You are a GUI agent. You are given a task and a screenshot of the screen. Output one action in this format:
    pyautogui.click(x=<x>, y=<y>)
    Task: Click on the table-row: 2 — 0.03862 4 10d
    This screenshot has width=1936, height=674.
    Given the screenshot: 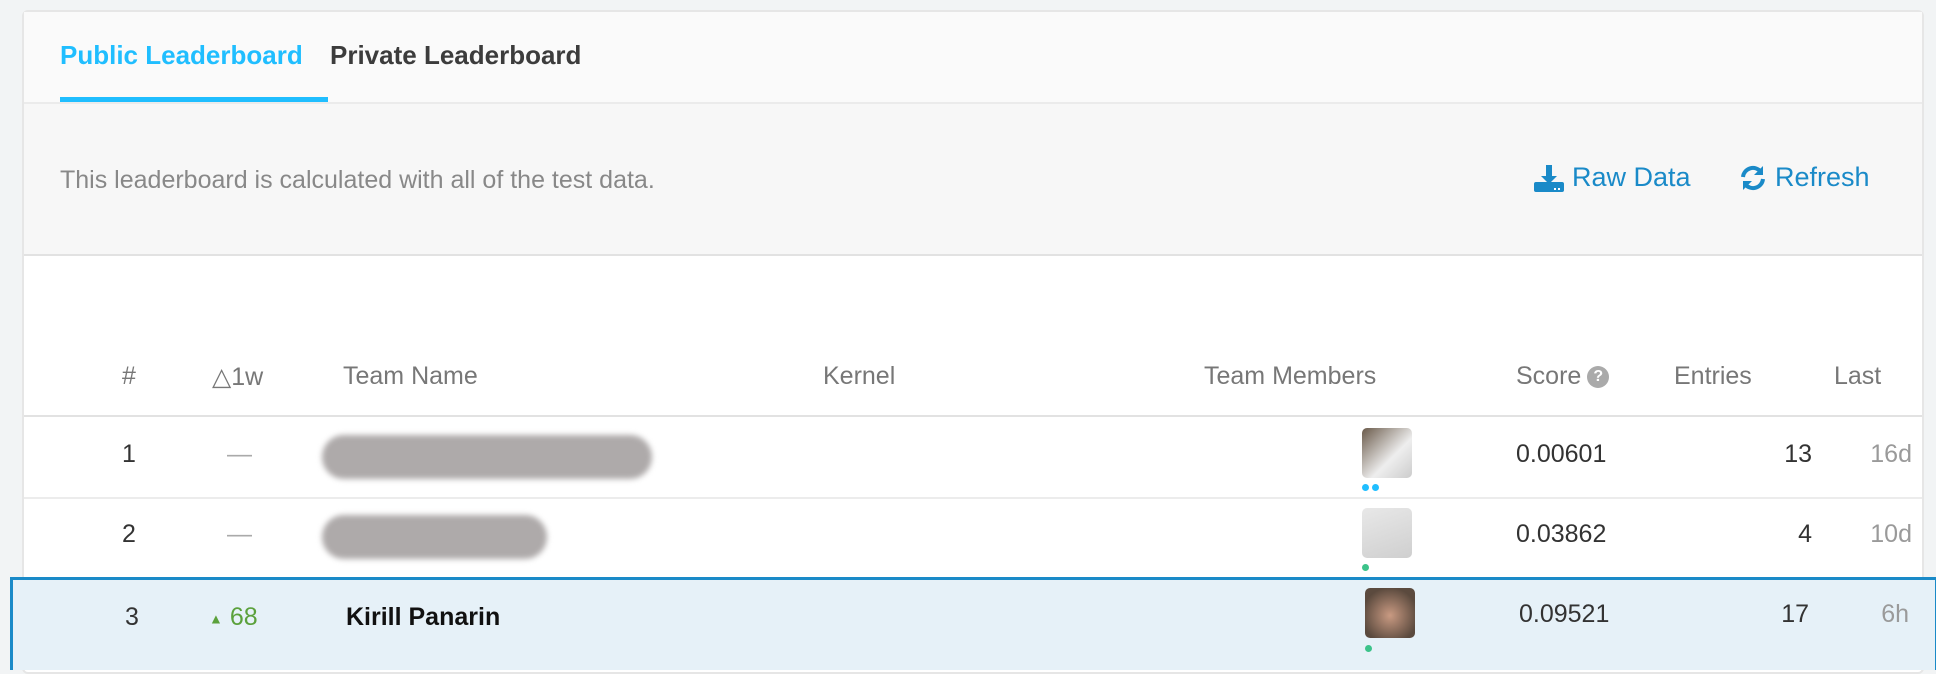 What is the action you would take?
    pyautogui.click(x=973, y=538)
    